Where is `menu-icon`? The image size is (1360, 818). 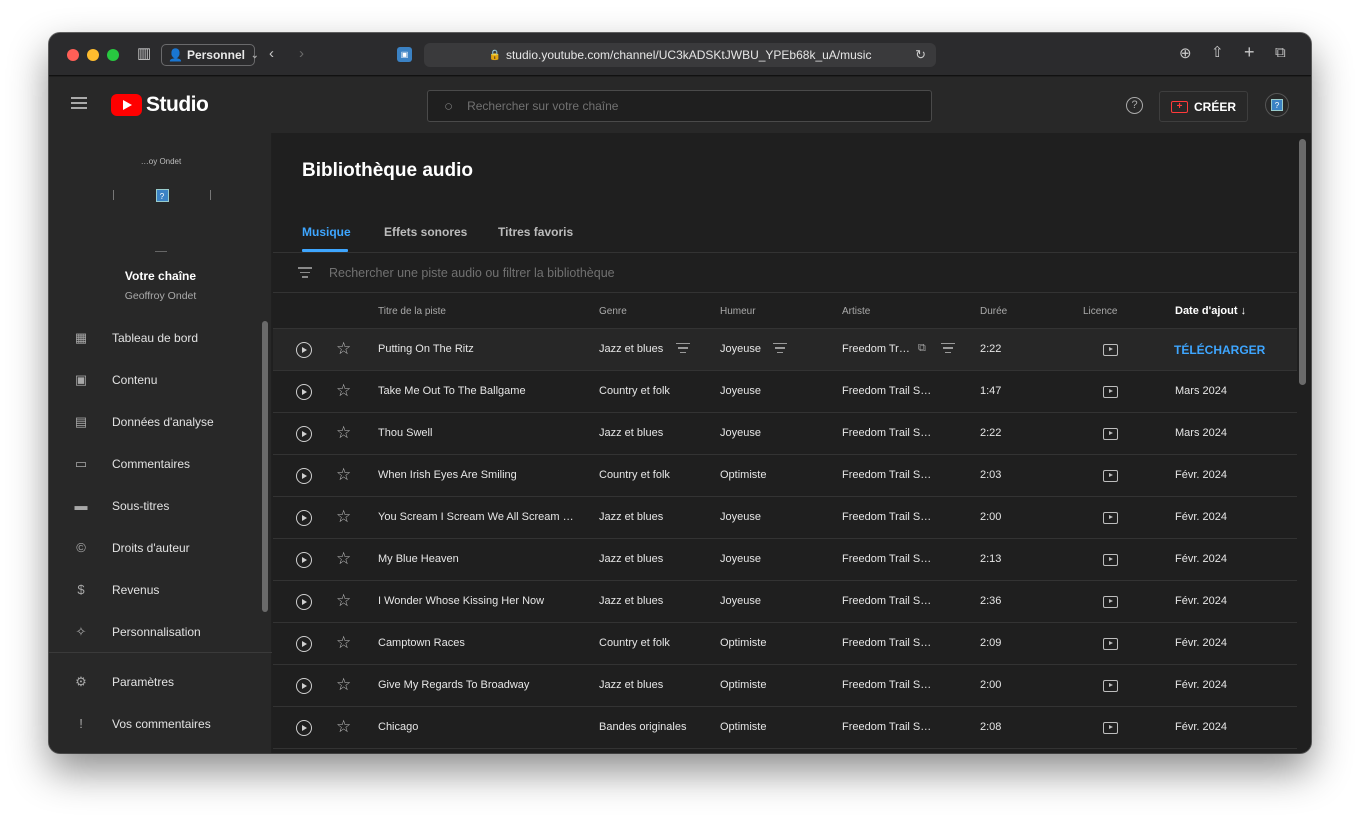
menu-icon is located at coordinates (79, 103).